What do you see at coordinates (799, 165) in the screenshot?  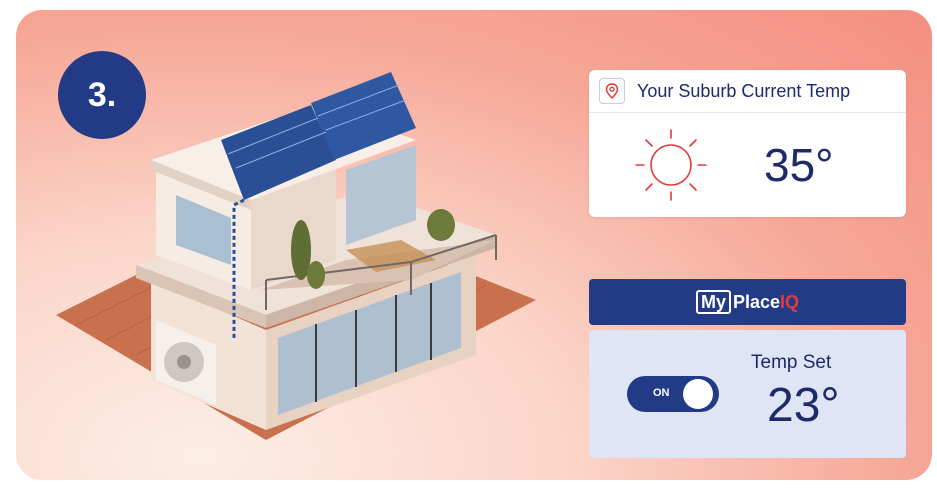 I see `current-temp-value: 35°` at bounding box center [799, 165].